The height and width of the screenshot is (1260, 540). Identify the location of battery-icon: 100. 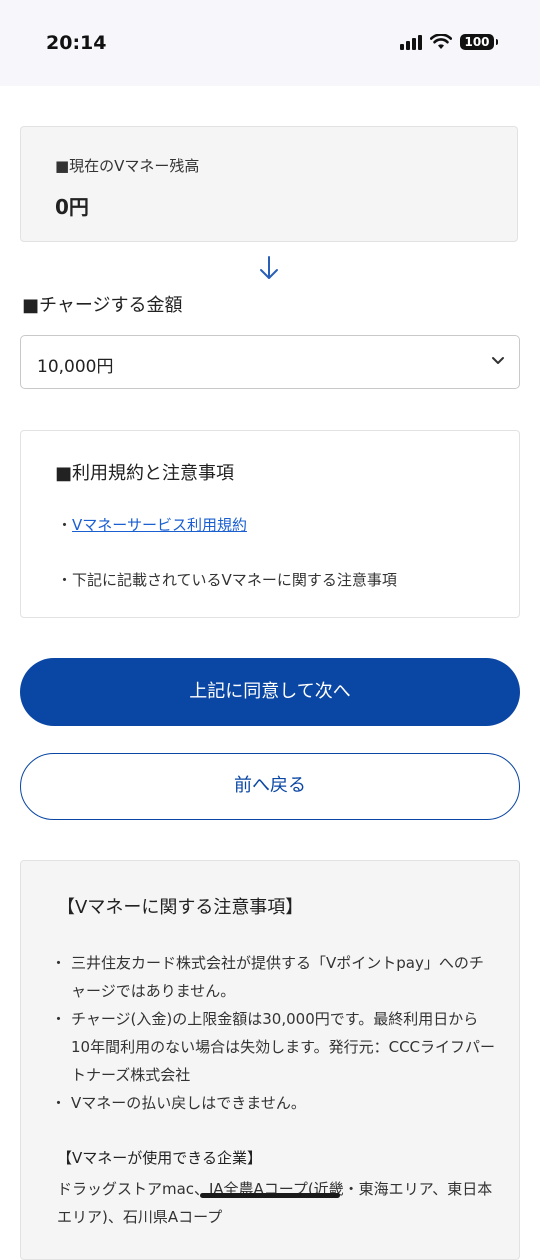
(479, 42).